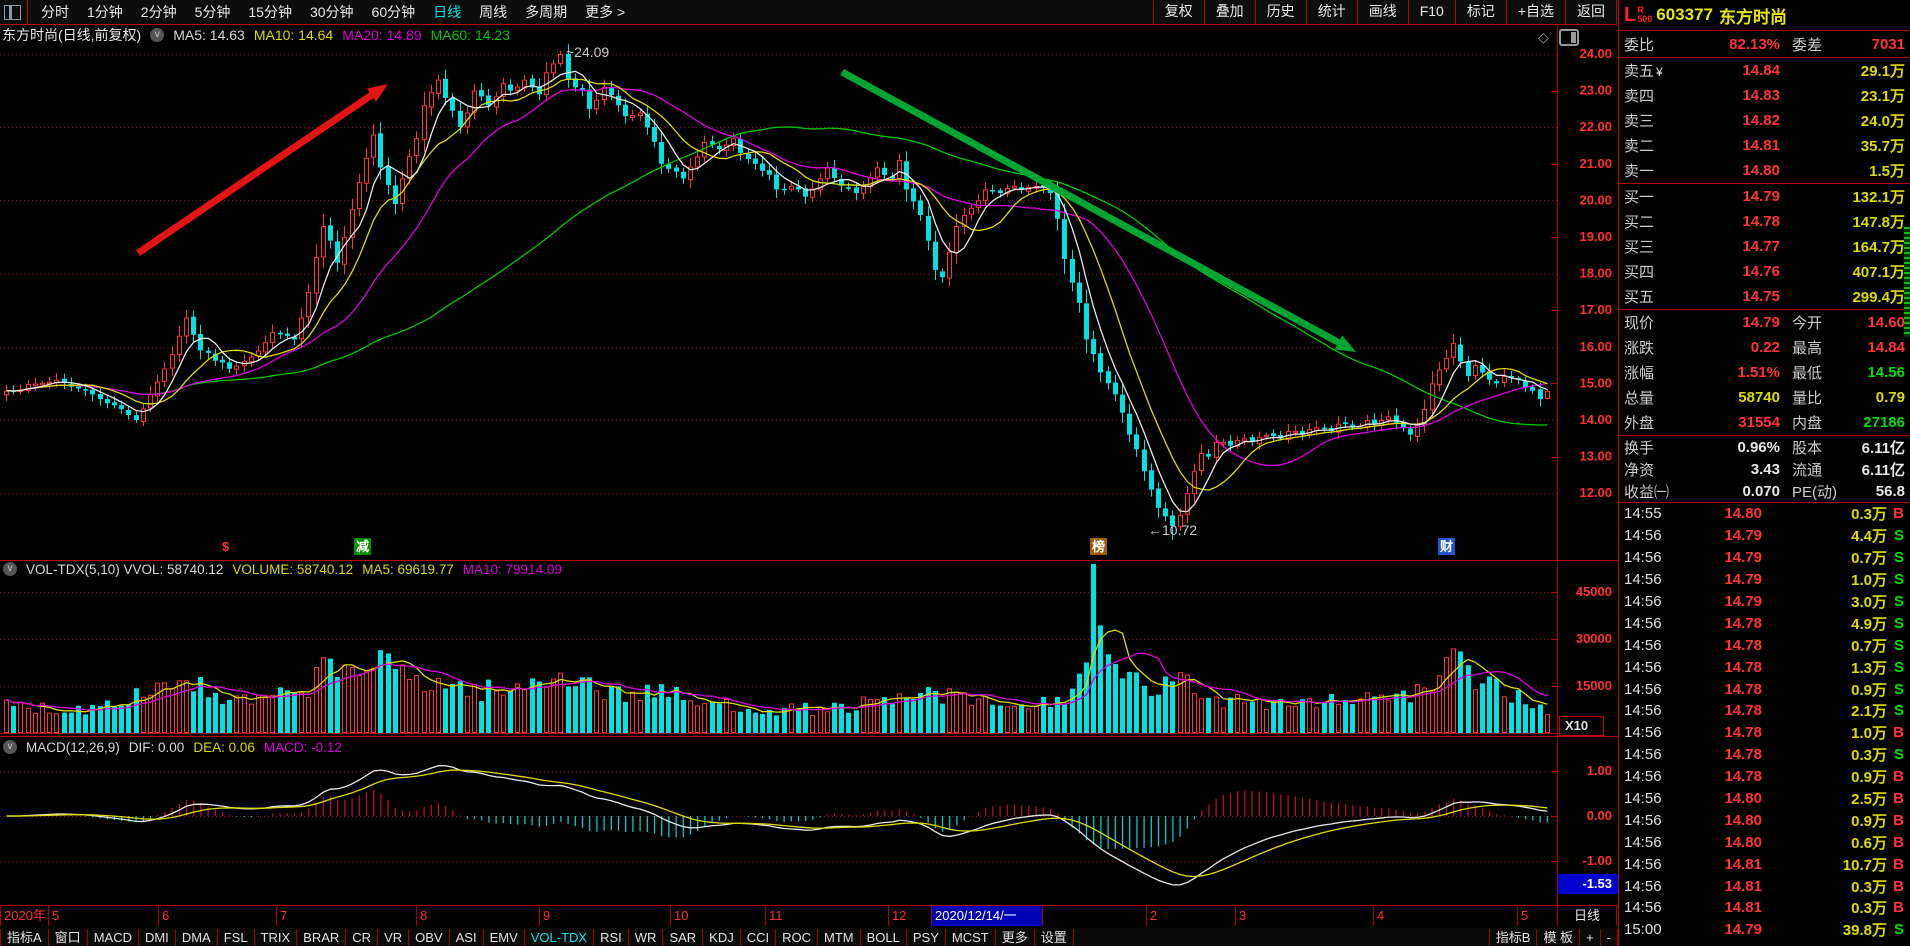  What do you see at coordinates (293, 34) in the screenshot?
I see `ma-label-1: MA10: 14.64` at bounding box center [293, 34].